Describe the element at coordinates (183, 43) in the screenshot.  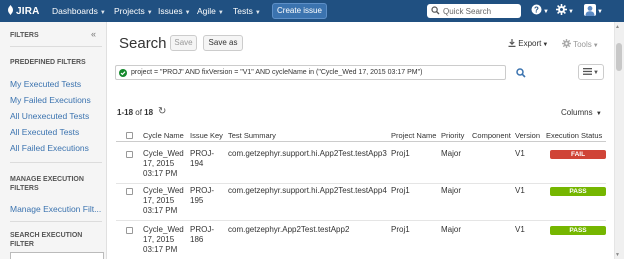
I see `save-button: Save` at that location.